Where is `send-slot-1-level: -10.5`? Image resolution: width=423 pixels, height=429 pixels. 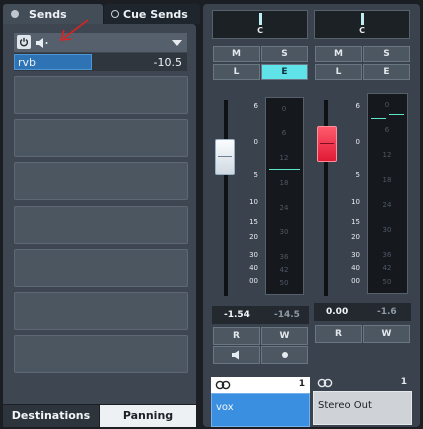 send-slot-1-level: -10.5 is located at coordinates (167, 62).